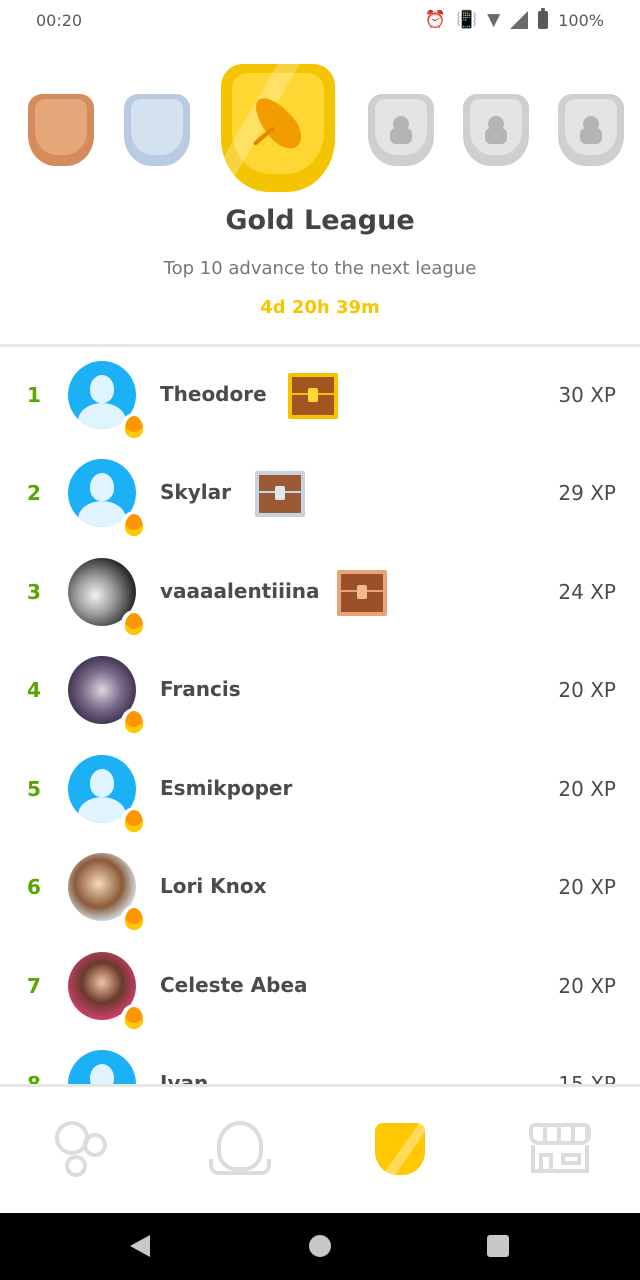 The width and height of the screenshot is (640, 1280). What do you see at coordinates (80, 1149) in the screenshot?
I see `learn-icon` at bounding box center [80, 1149].